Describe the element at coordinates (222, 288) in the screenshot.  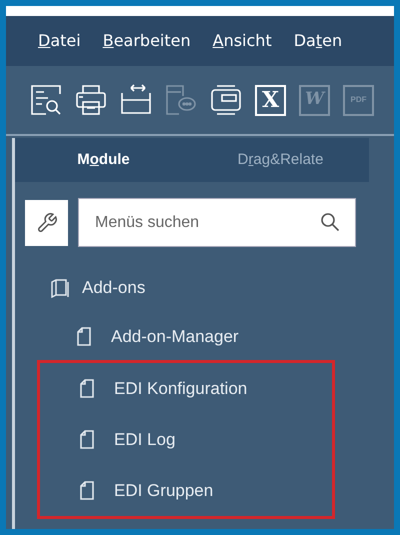
I see `tree-folder: Add-ons` at that location.